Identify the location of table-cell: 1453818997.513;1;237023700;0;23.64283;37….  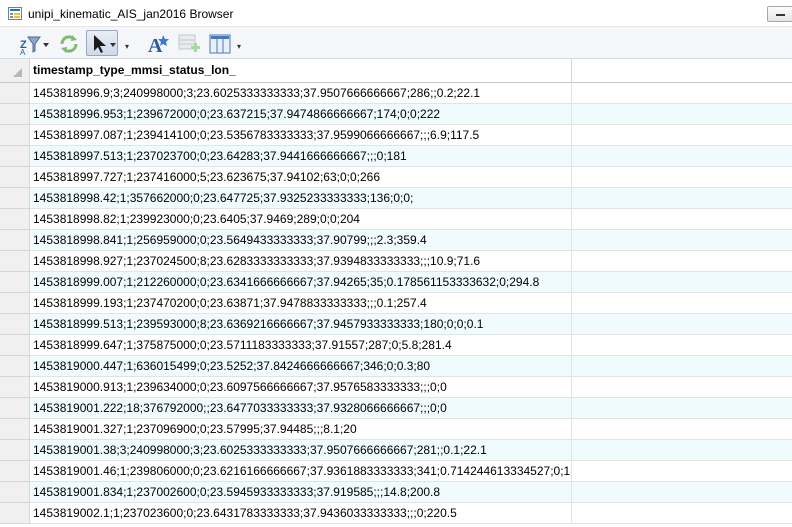
(301, 156).